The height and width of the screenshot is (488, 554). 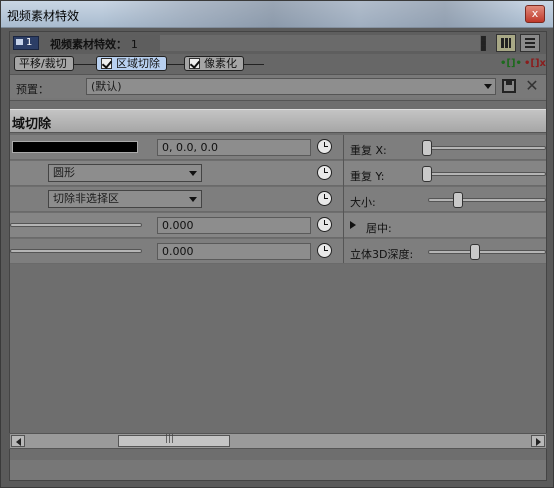 I want to click on panel-title: 视频素材特效： 1, so click(x=94, y=44).